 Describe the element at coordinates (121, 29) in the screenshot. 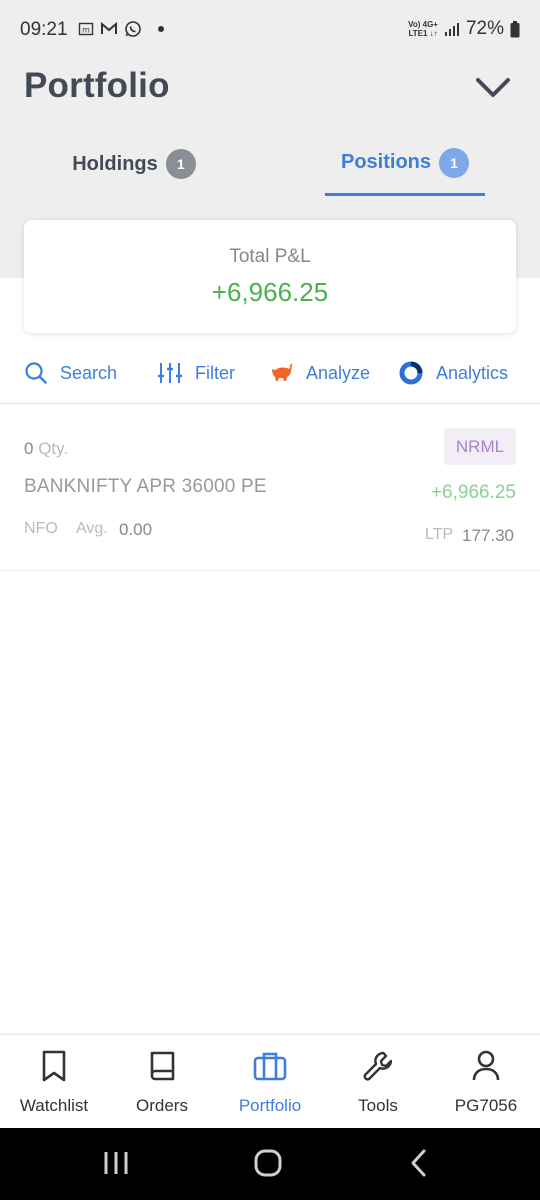

I see `notification-icons: m` at that location.